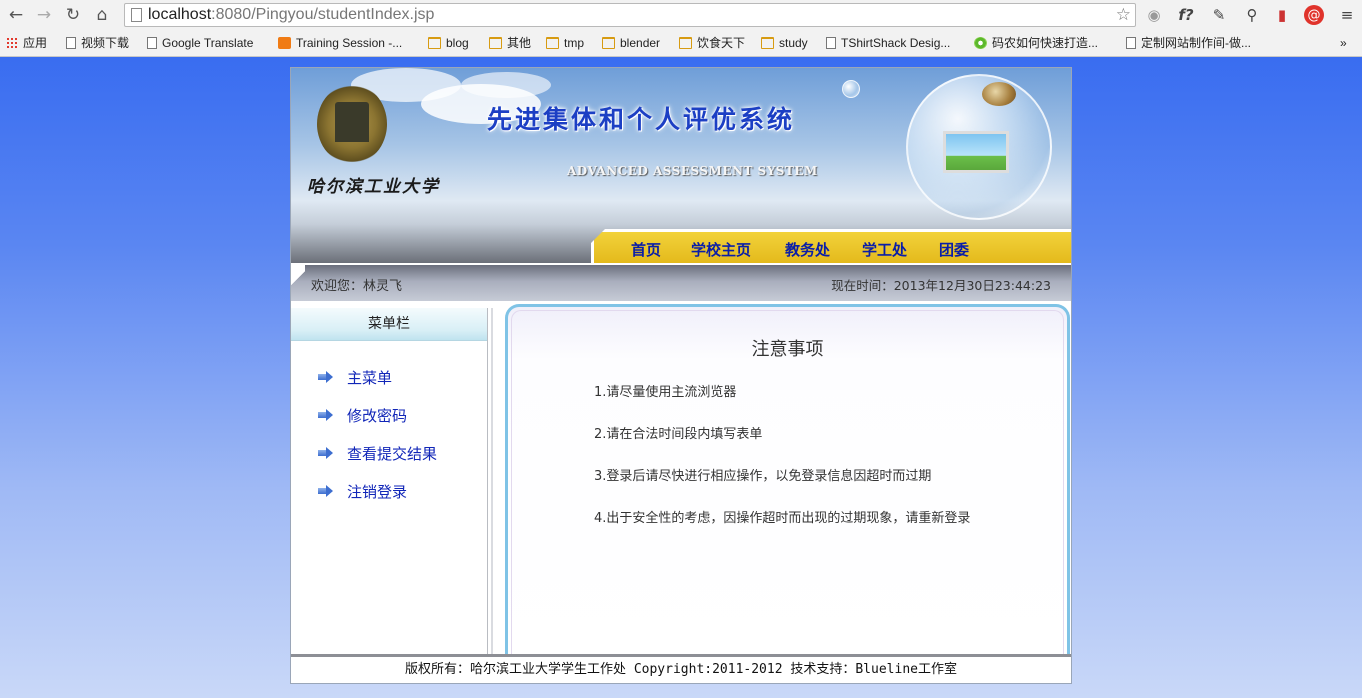 Image resolution: width=1362 pixels, height=698 pixels. What do you see at coordinates (1123, 15) in the screenshot?
I see `bookmark-star-icon: ☆` at bounding box center [1123, 15].